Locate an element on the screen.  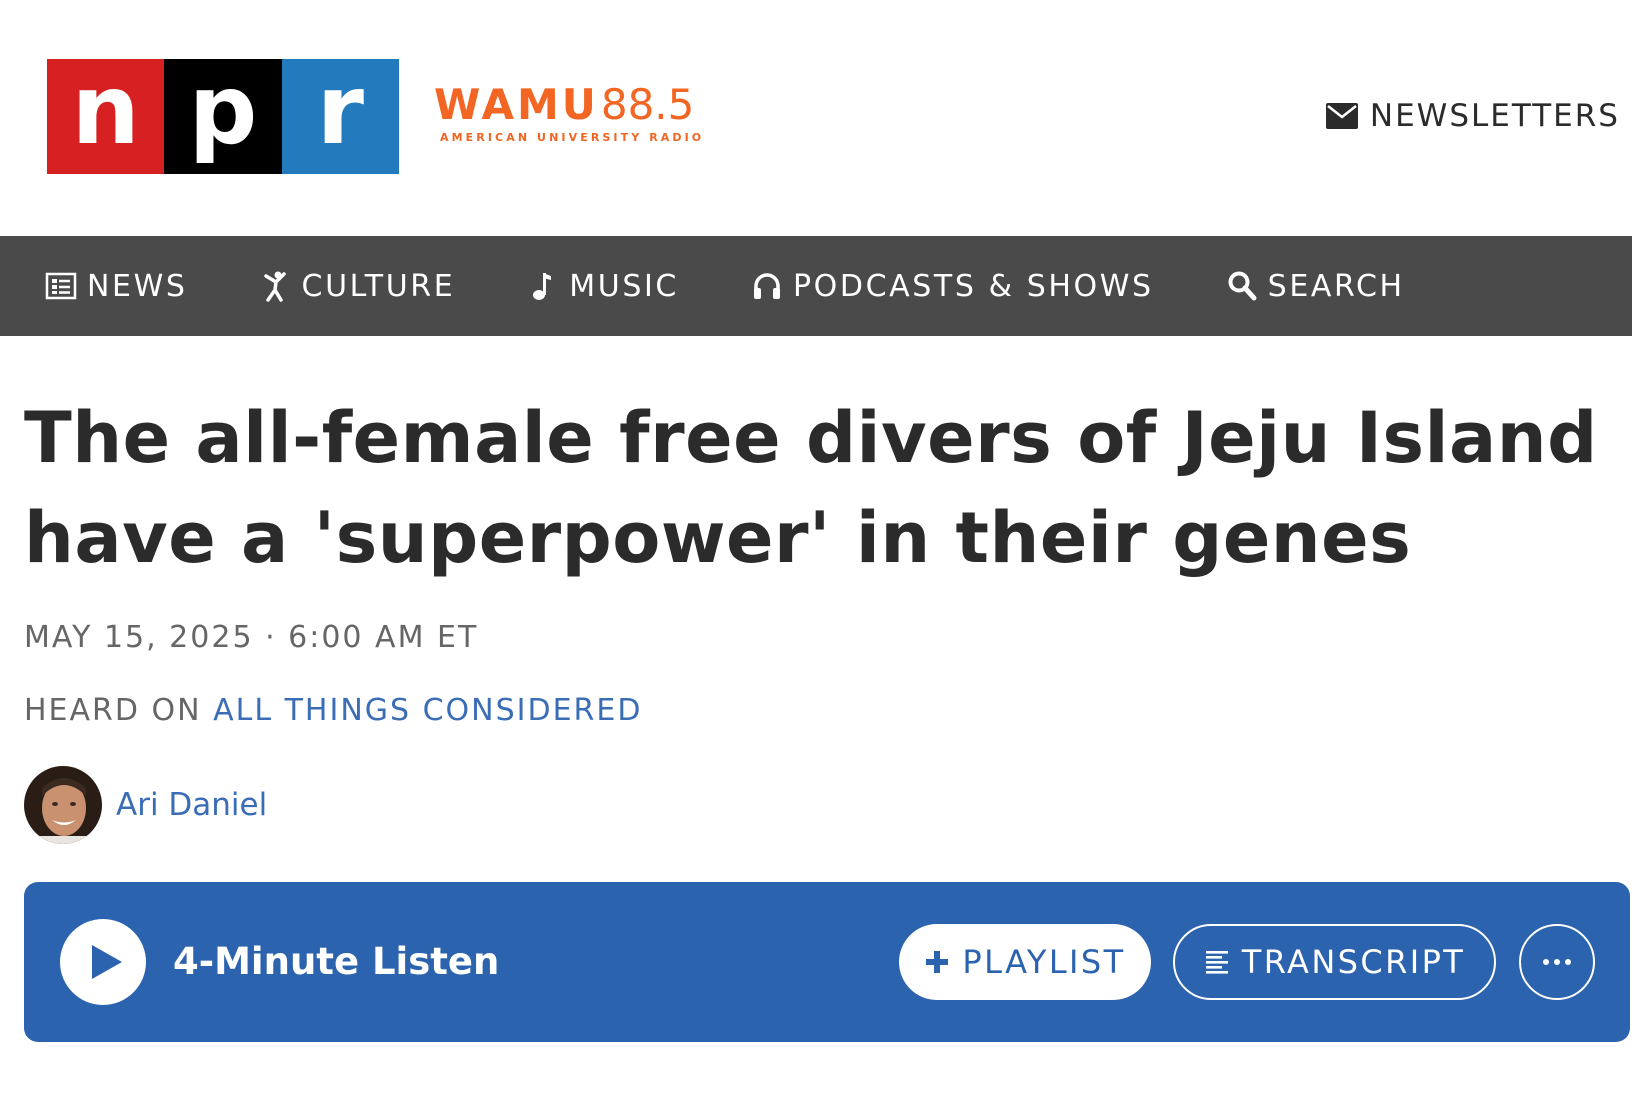
station-logo: WAMU88.5 AMERICAN UNIVERSITY RADIO is located at coordinates (569, 112).